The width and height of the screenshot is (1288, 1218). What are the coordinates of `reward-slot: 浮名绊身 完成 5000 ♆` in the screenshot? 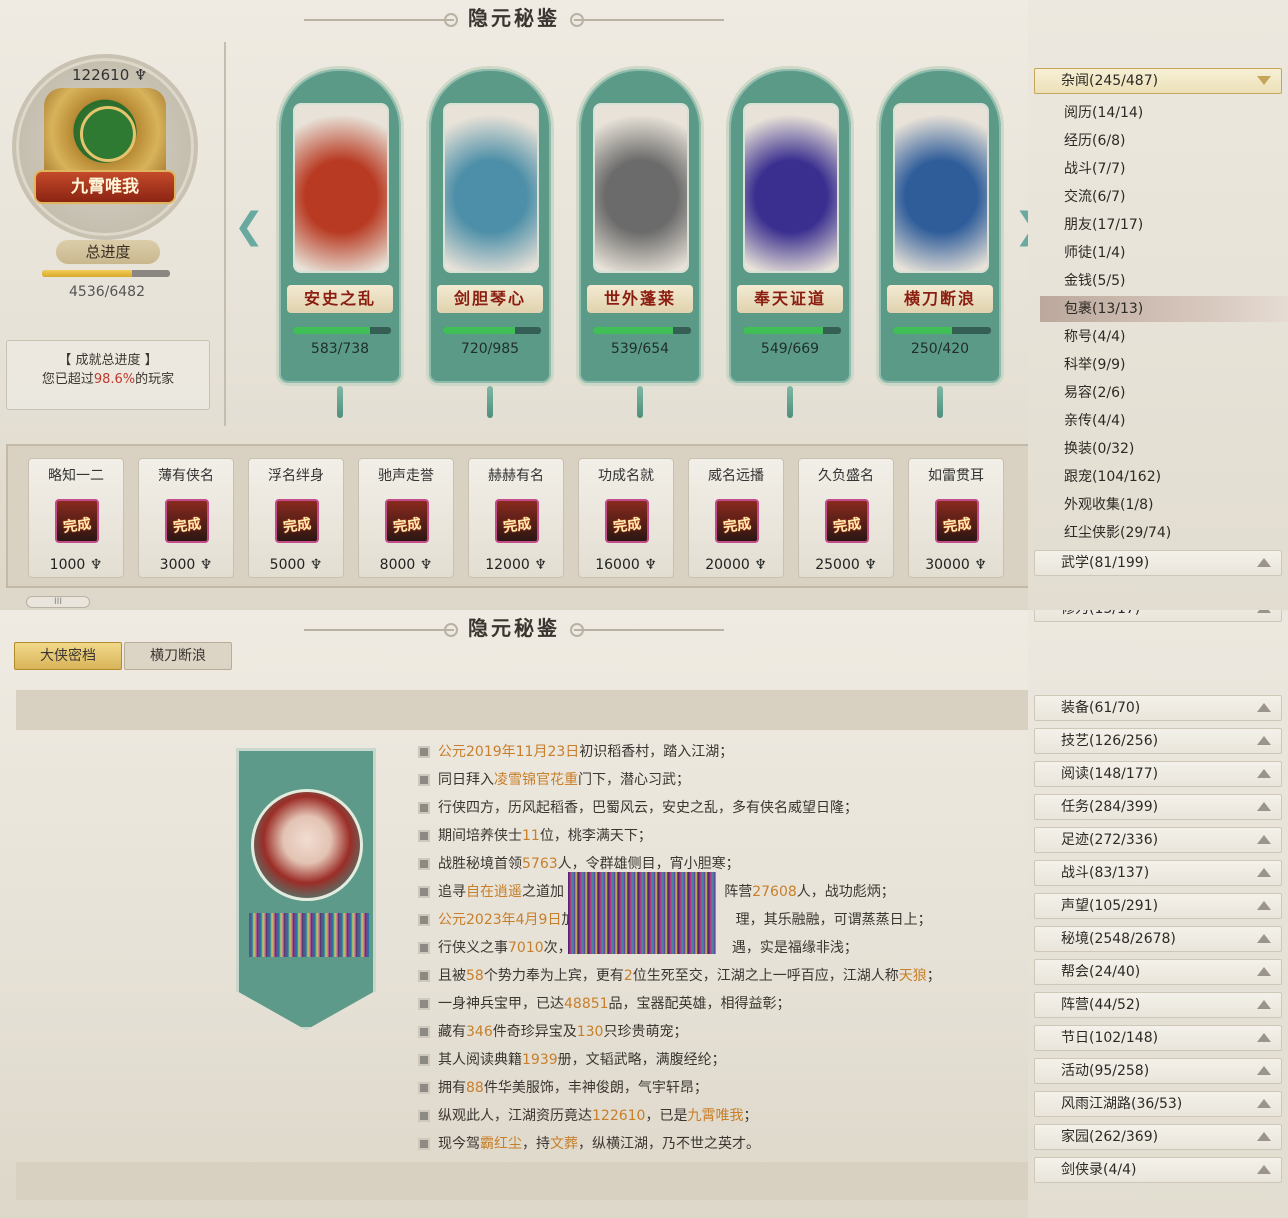 It's located at (296, 518).